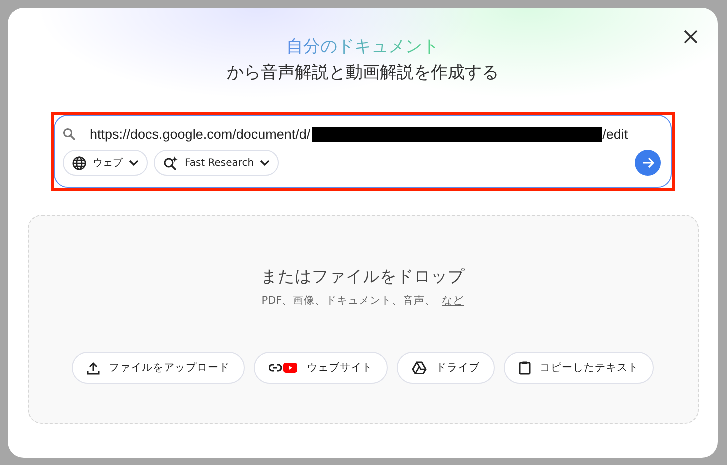  I want to click on triangle-icon, so click(419, 368).